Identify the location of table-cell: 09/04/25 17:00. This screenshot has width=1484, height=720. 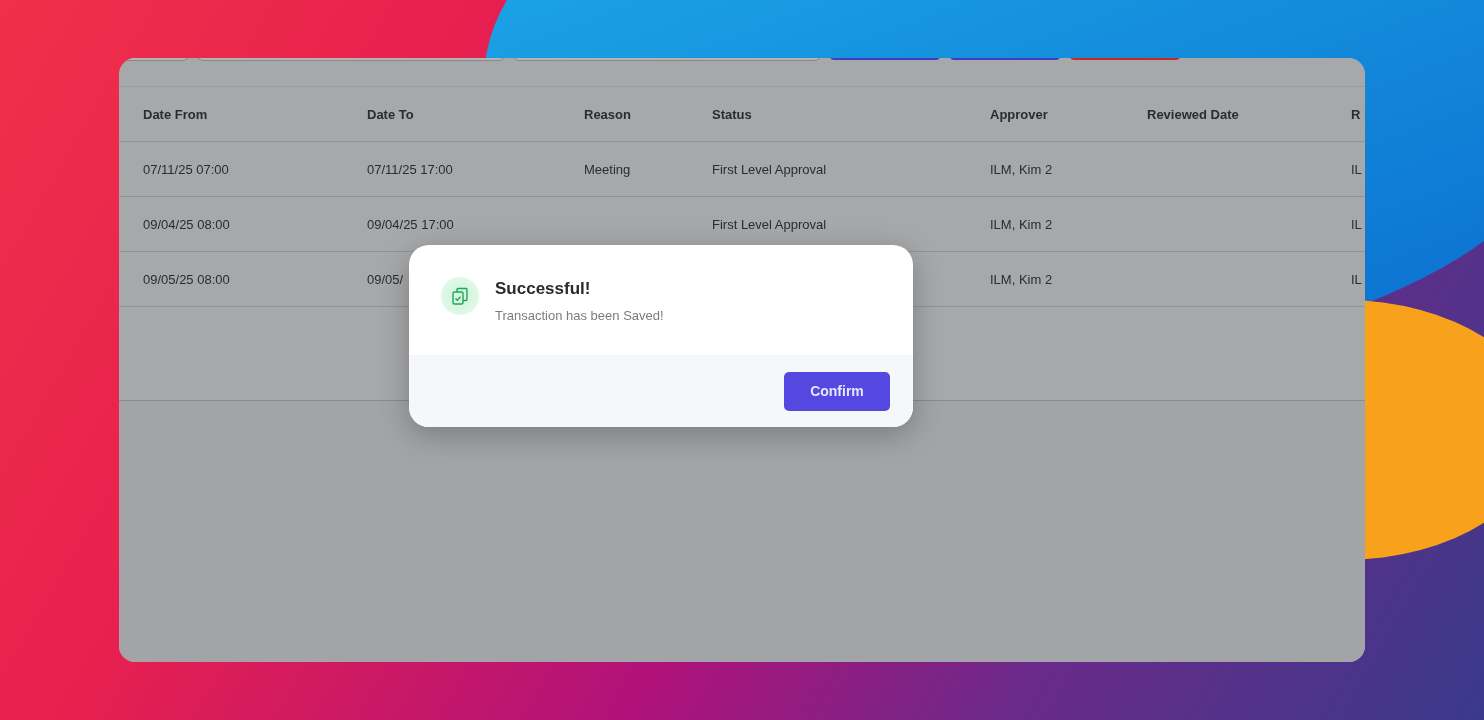
(410, 224).